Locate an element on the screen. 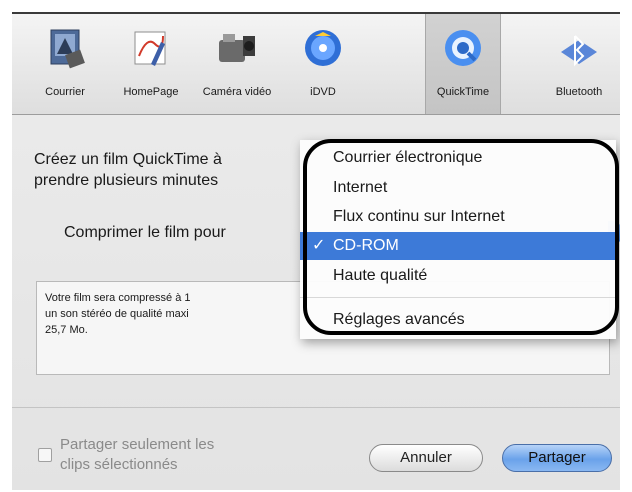 The height and width of the screenshot is (492, 632). toolbar-label: Caméra vidéo is located at coordinates (237, 92).